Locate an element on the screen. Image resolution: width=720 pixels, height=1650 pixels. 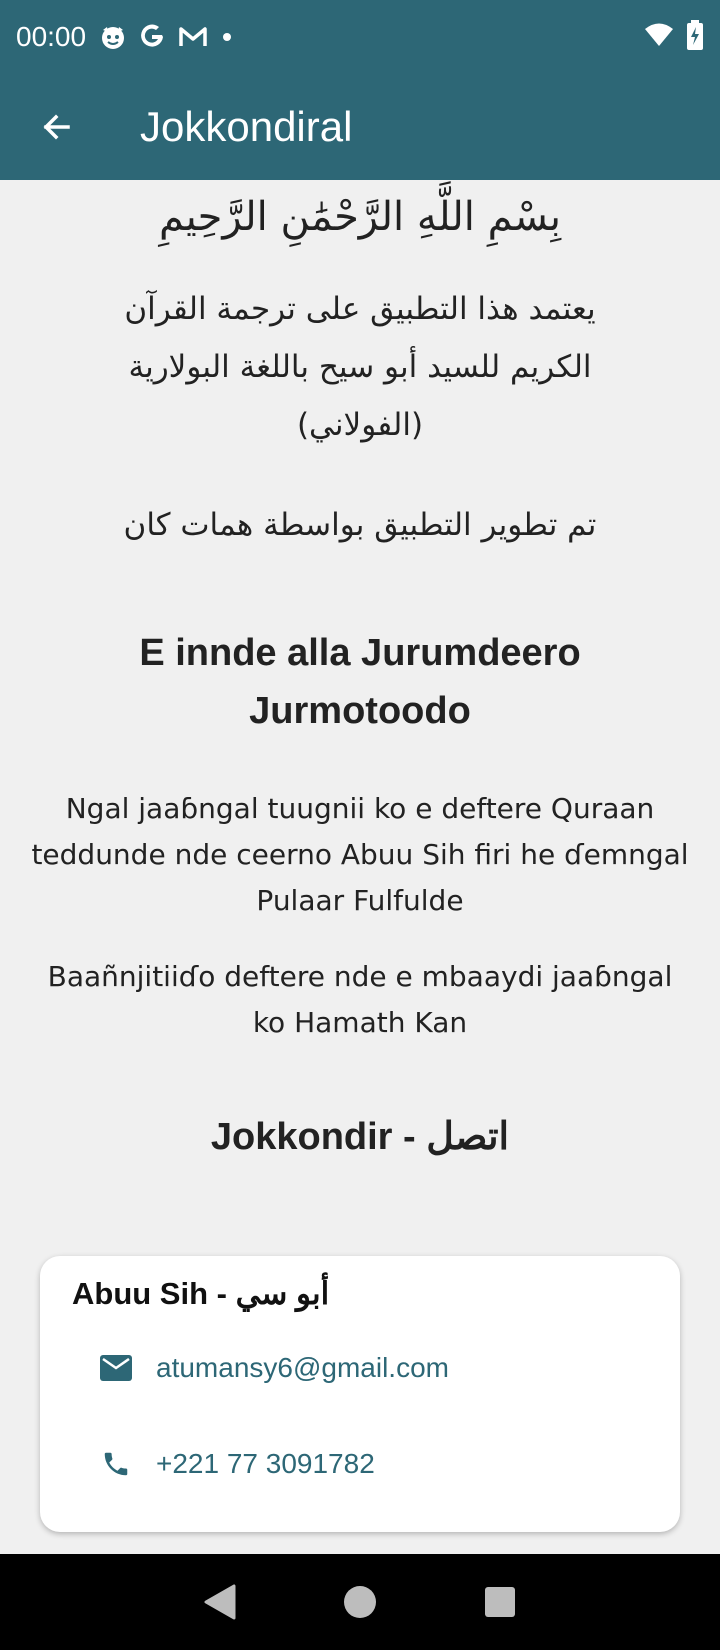
gmail-icon is located at coordinates (193, 37).